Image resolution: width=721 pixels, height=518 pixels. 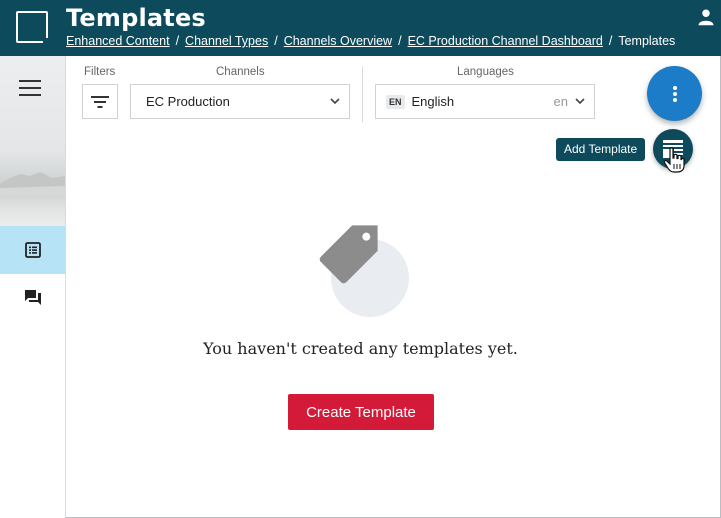 I want to click on channels-label: Channels, so click(x=240, y=72).